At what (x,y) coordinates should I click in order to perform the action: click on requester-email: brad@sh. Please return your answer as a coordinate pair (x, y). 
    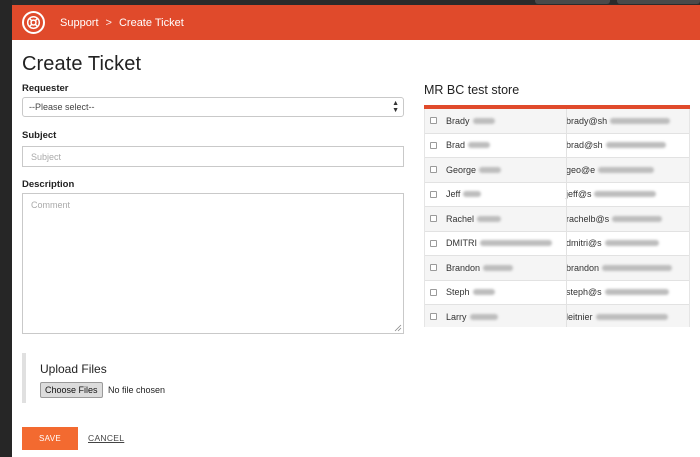
    Looking at the image, I should click on (584, 145).